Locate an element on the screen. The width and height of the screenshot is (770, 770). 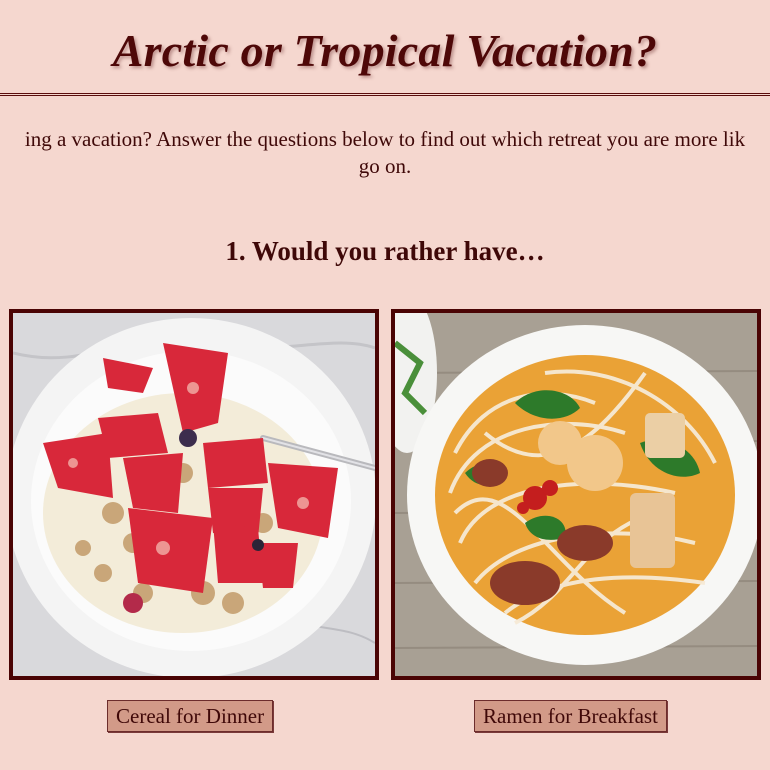
page-title: Arctic or Tropical Vacation? is located at coordinates (385, 50).